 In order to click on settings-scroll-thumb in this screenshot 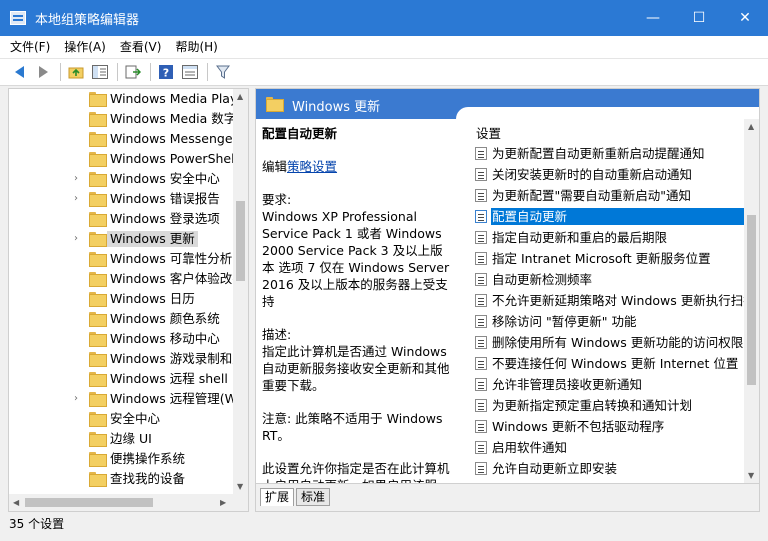, I will do `click(751, 300)`.